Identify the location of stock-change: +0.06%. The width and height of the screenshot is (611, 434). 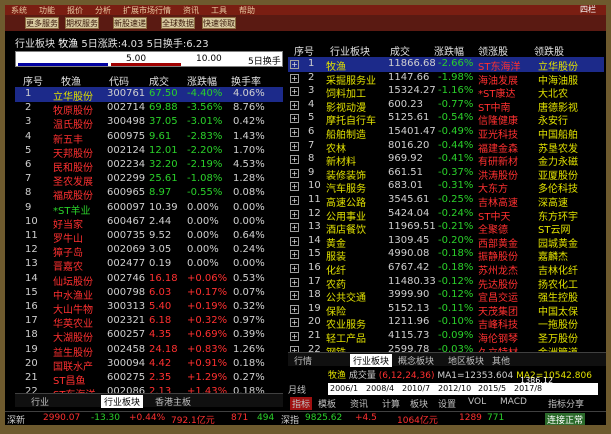
(207, 278).